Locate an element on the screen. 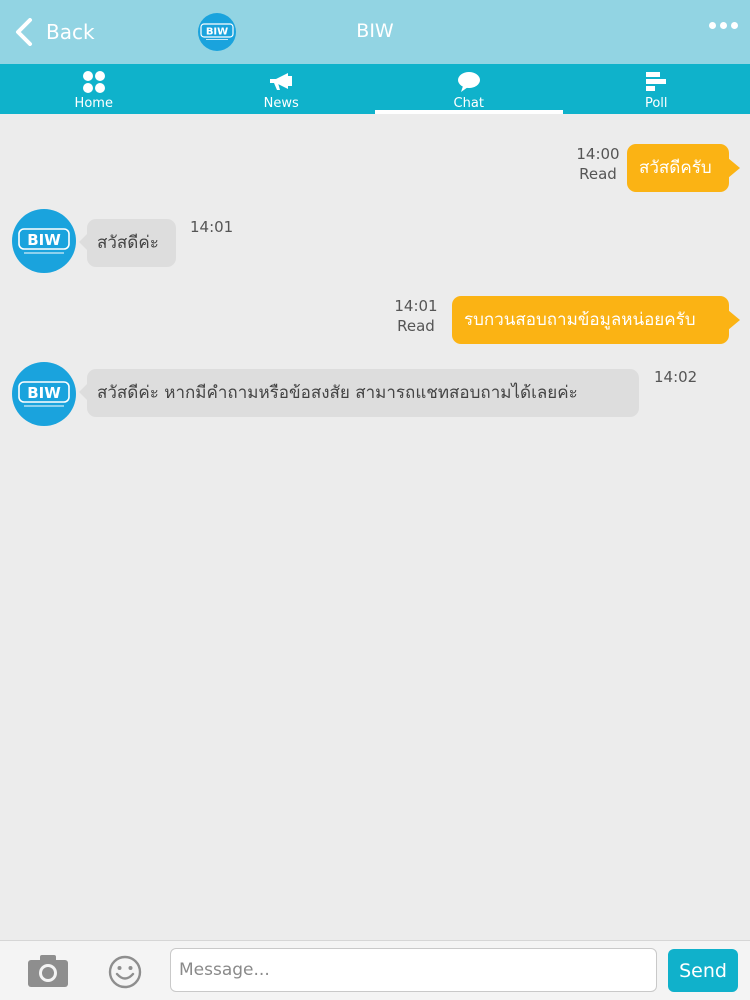 This screenshot has width=750, height=1000. tab-home-label: Home is located at coordinates (93, 103).